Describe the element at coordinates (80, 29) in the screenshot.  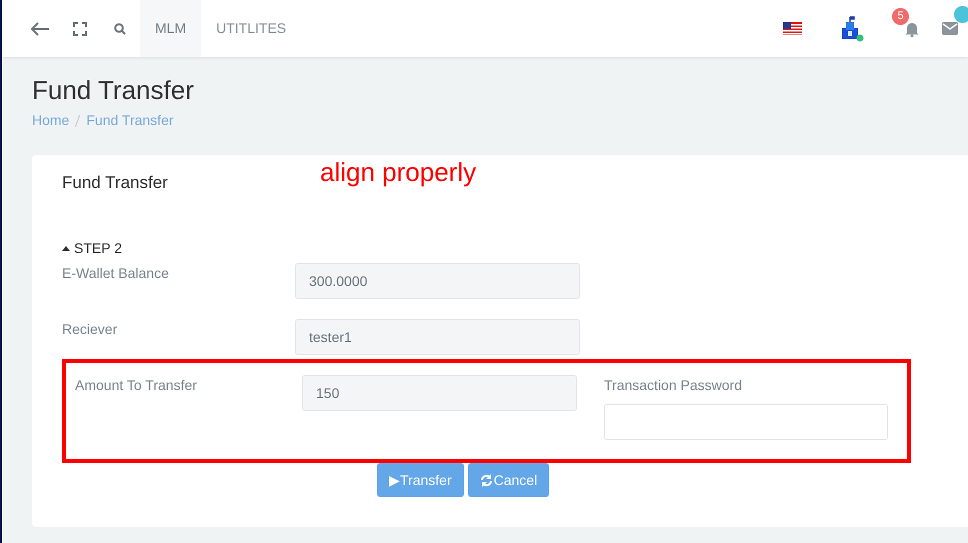
I see `fullscreen-icon` at that location.